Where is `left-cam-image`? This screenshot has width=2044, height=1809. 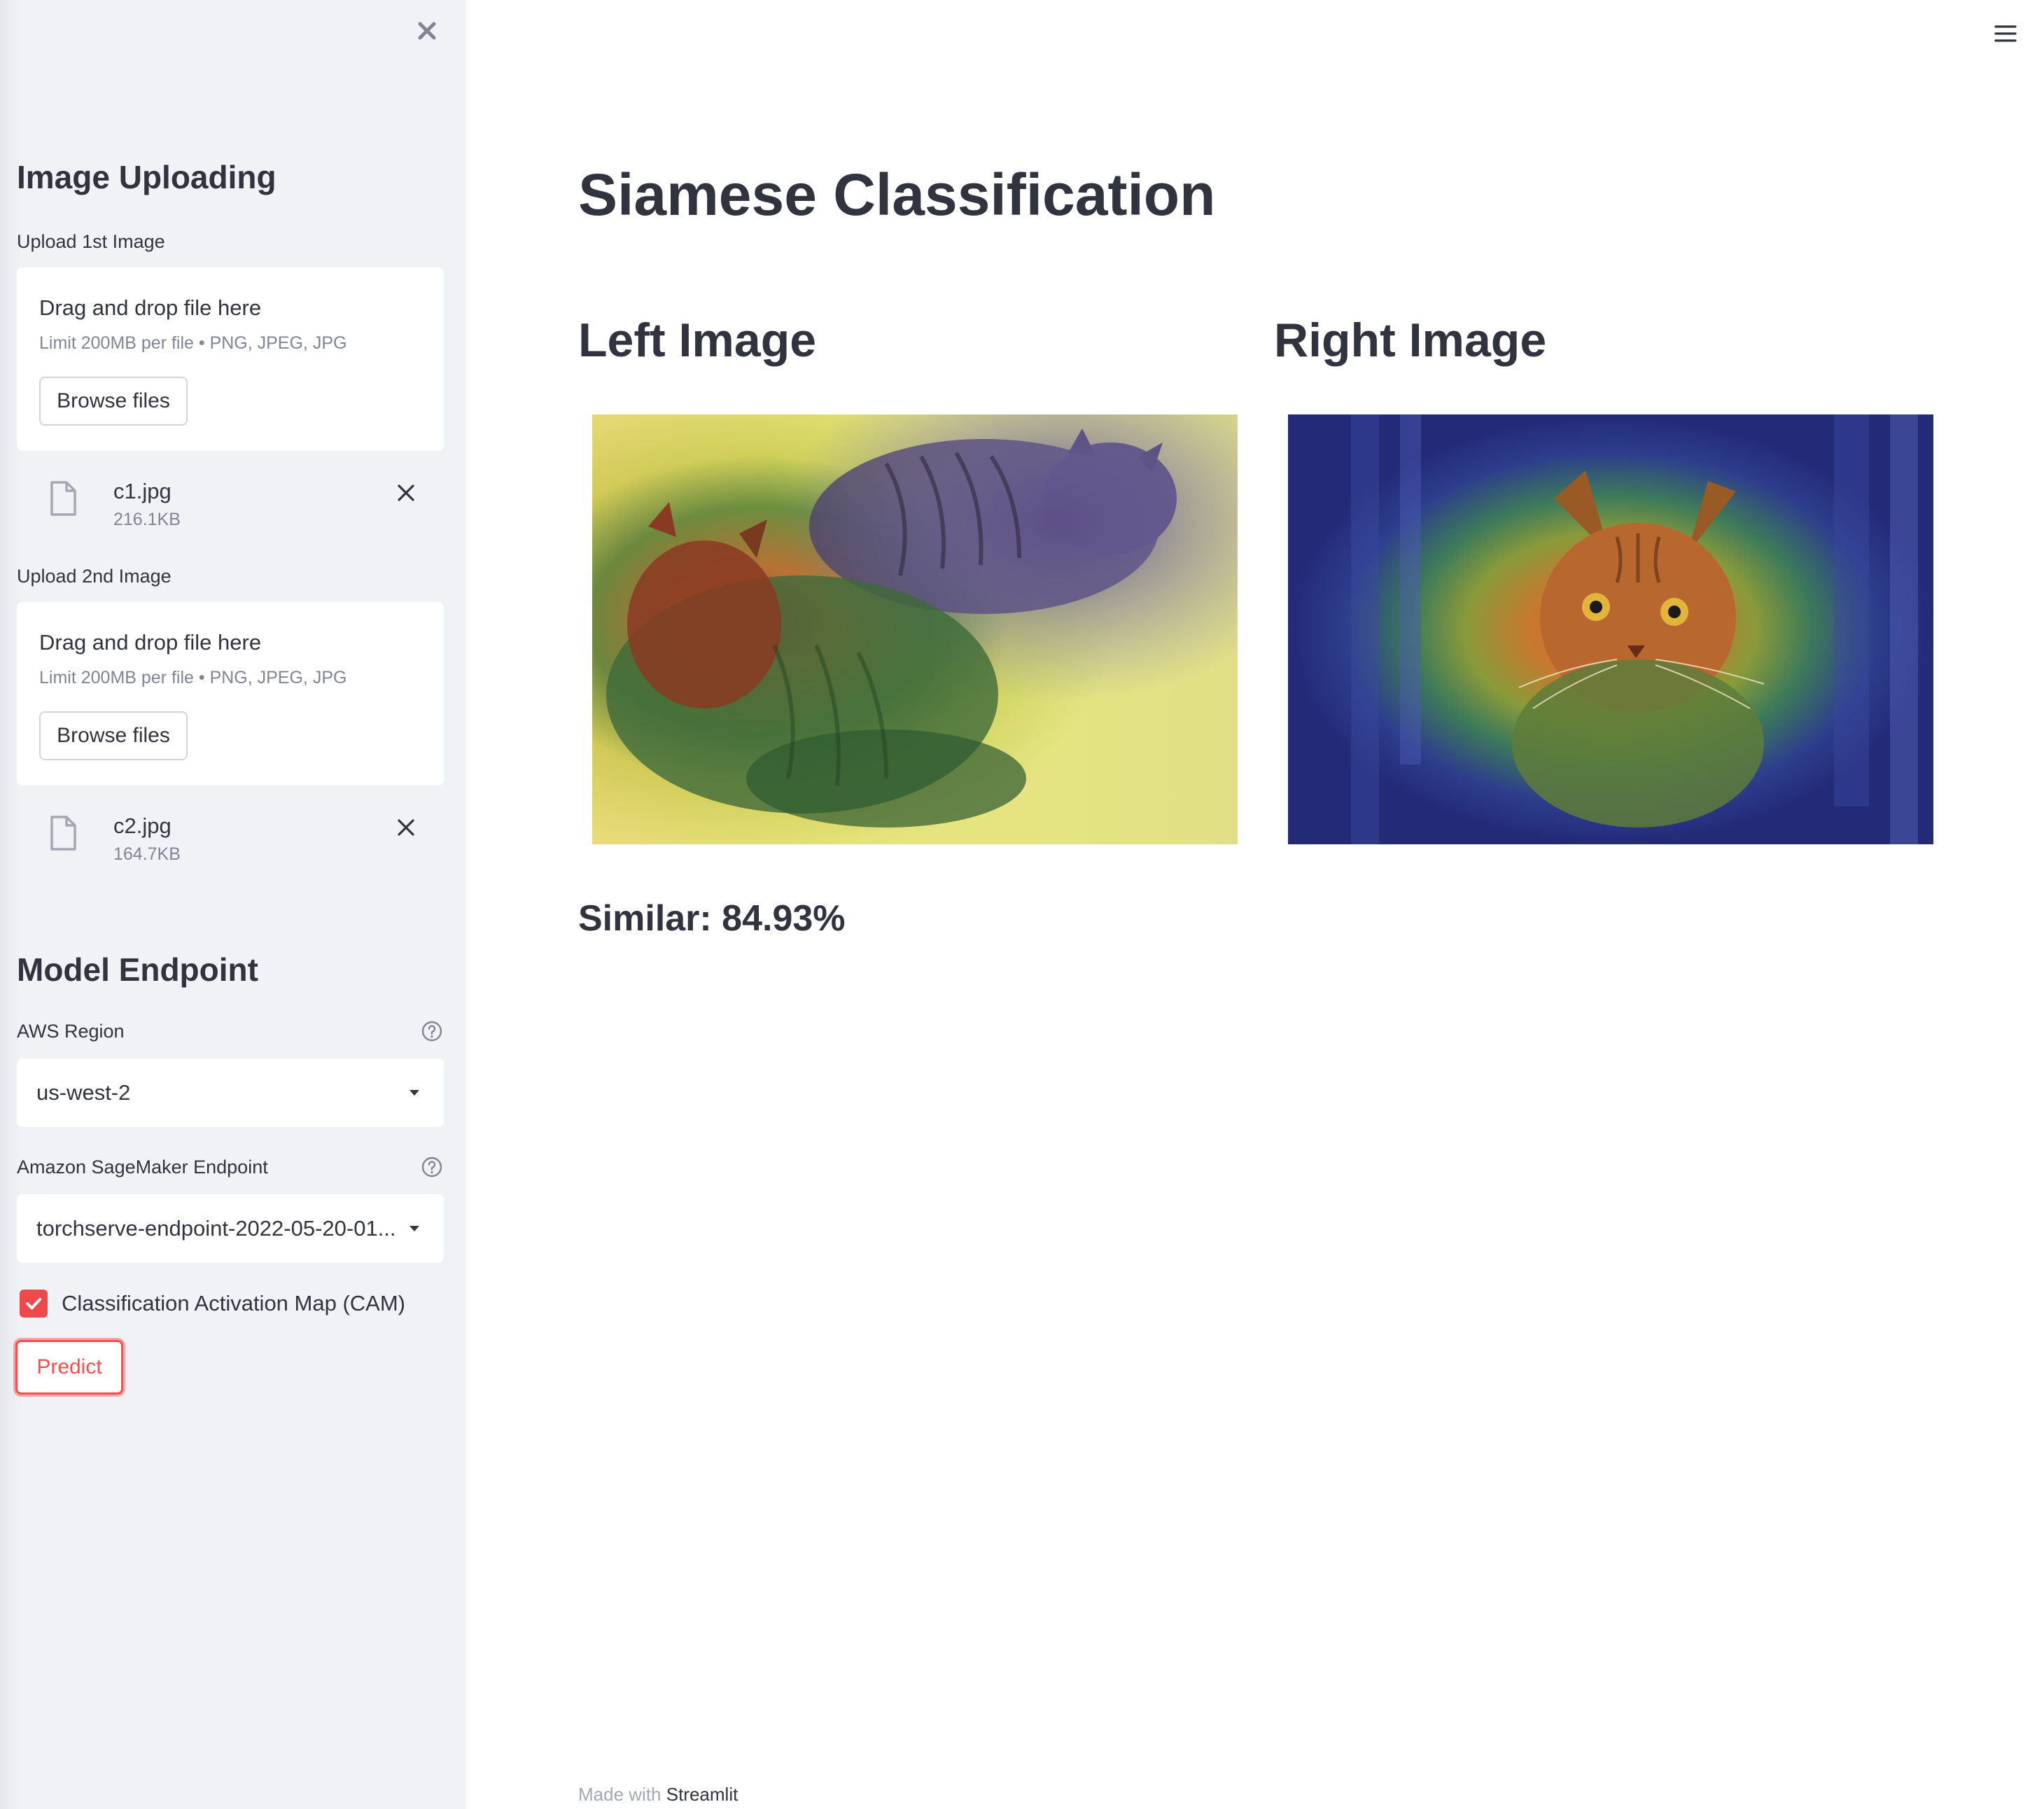
left-cam-image is located at coordinates (915, 629).